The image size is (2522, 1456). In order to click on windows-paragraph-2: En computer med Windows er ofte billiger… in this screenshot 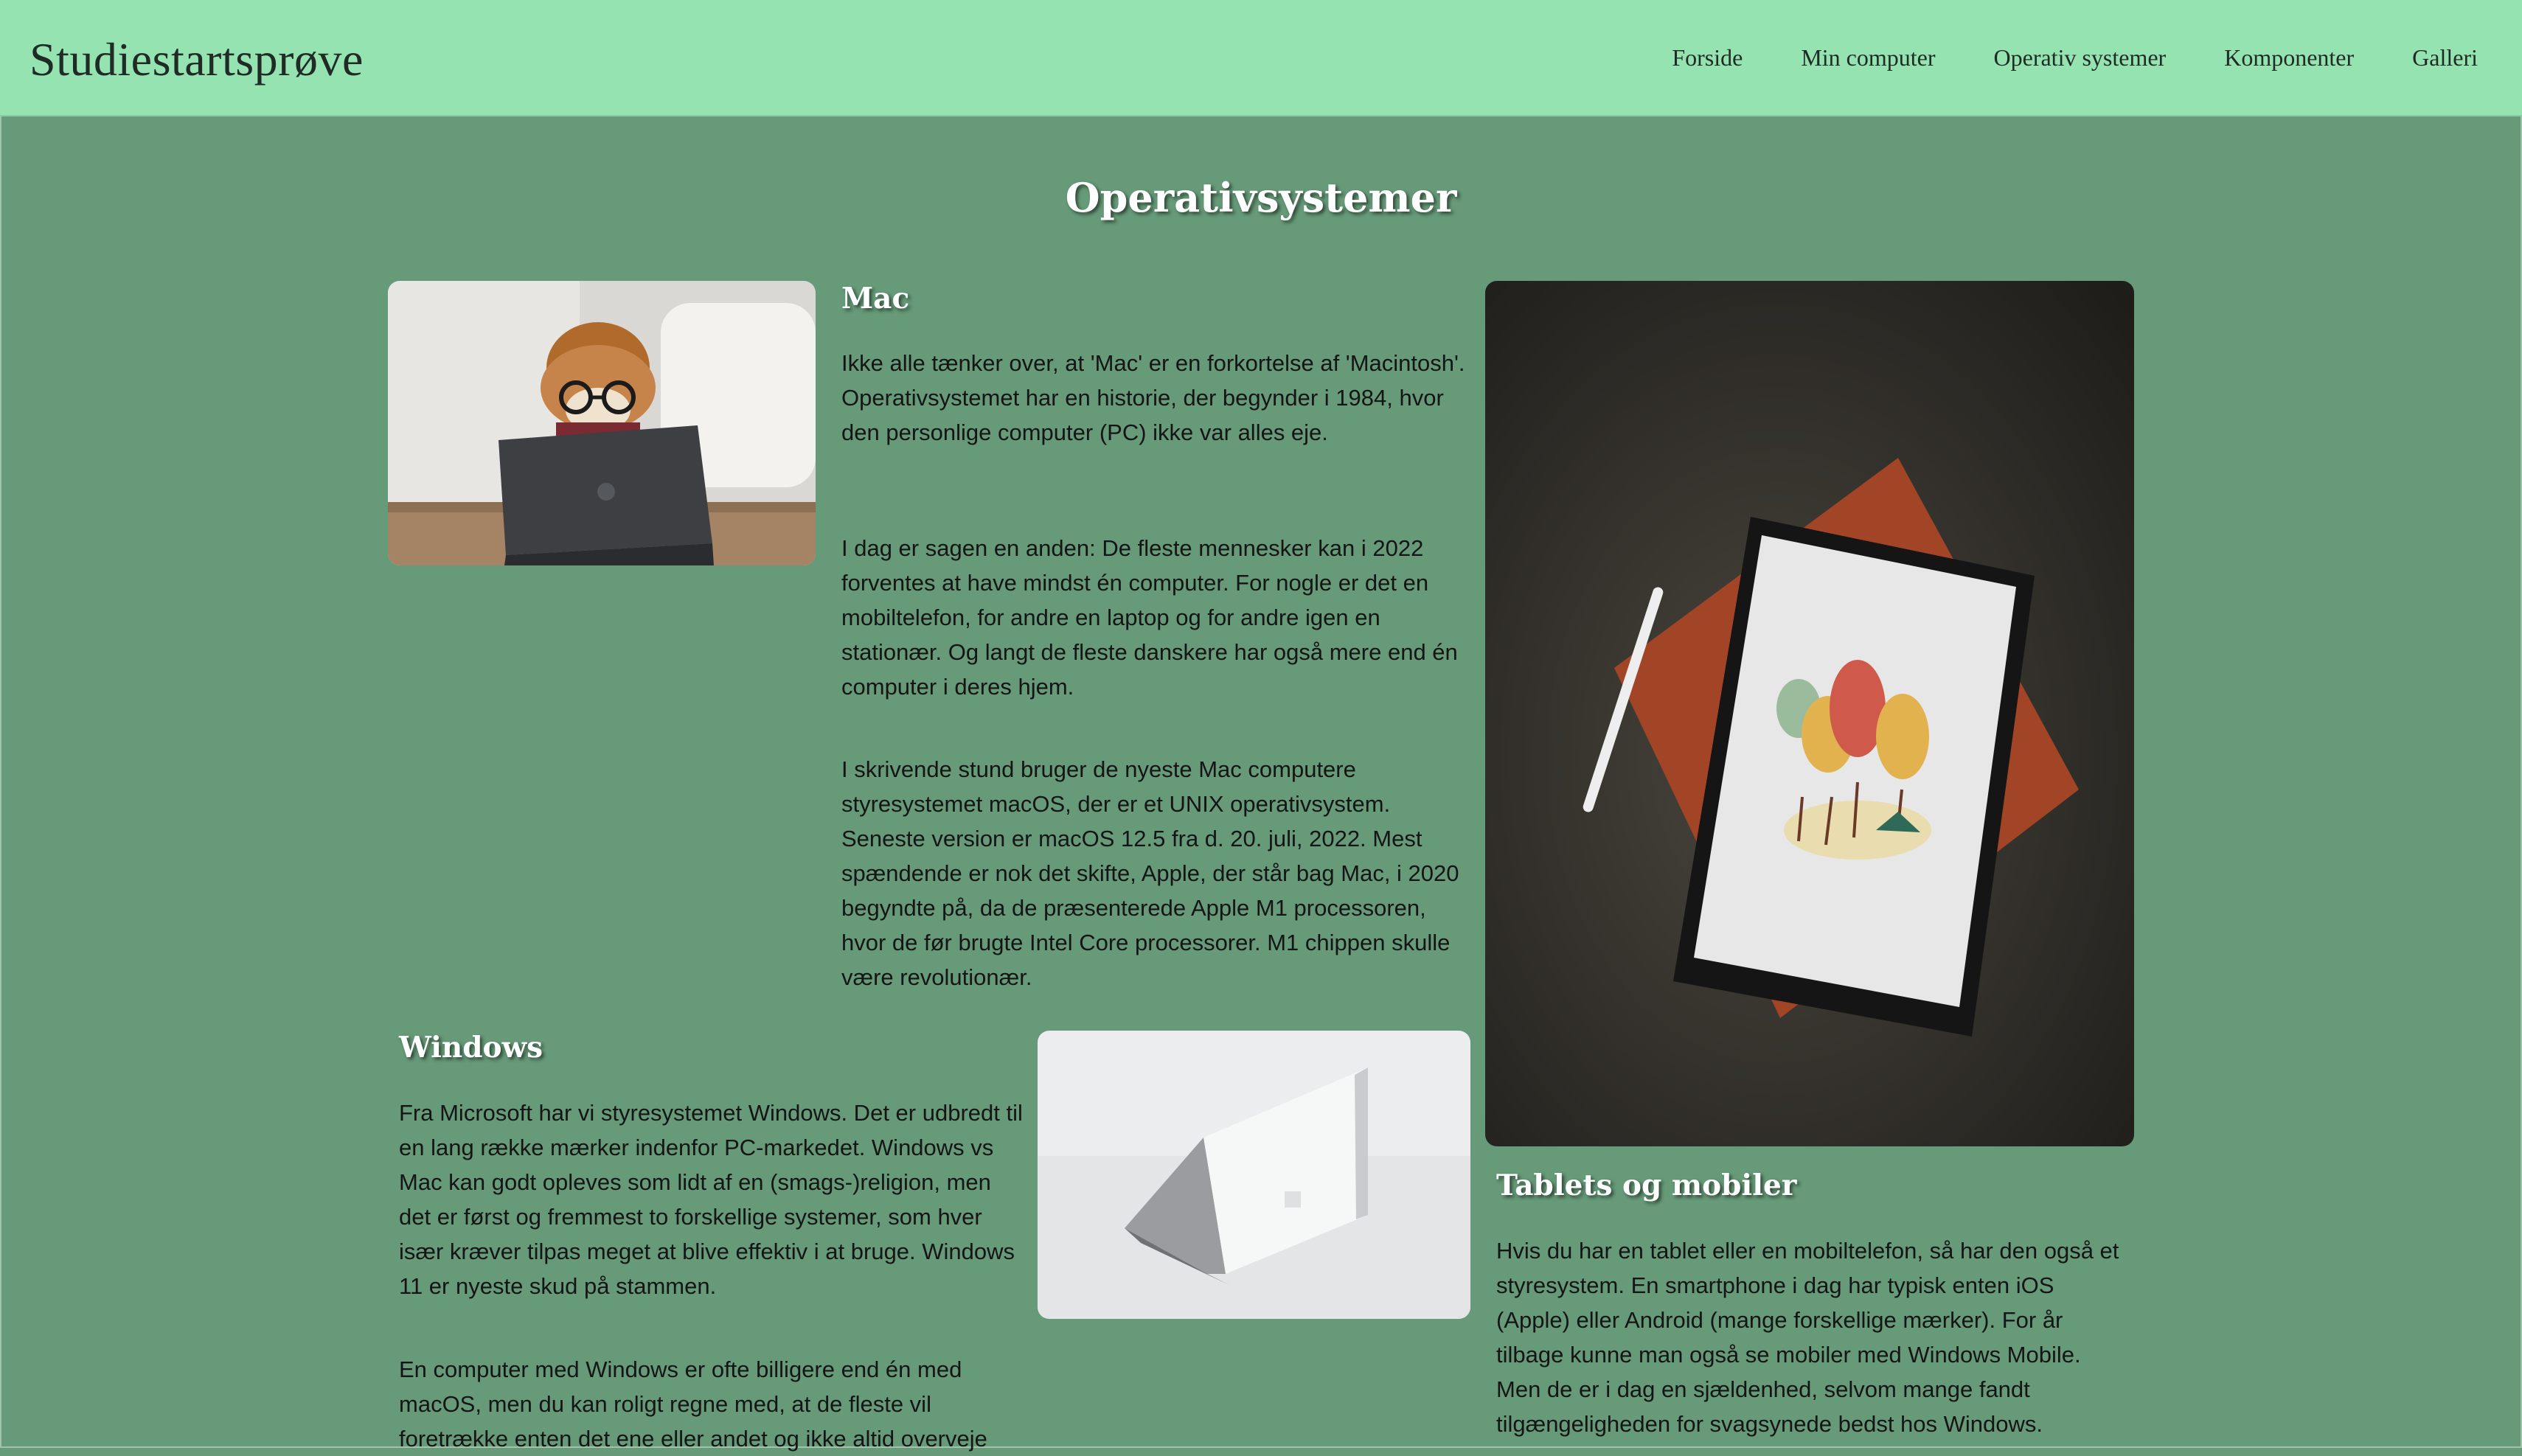, I will do `click(693, 1404)`.